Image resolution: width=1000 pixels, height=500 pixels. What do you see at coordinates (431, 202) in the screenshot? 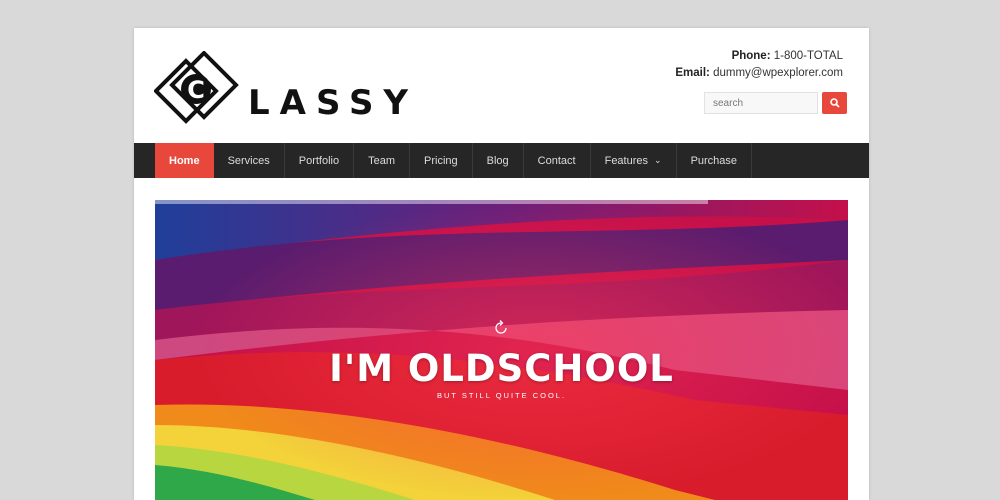
I see `slider-progress-bar` at bounding box center [431, 202].